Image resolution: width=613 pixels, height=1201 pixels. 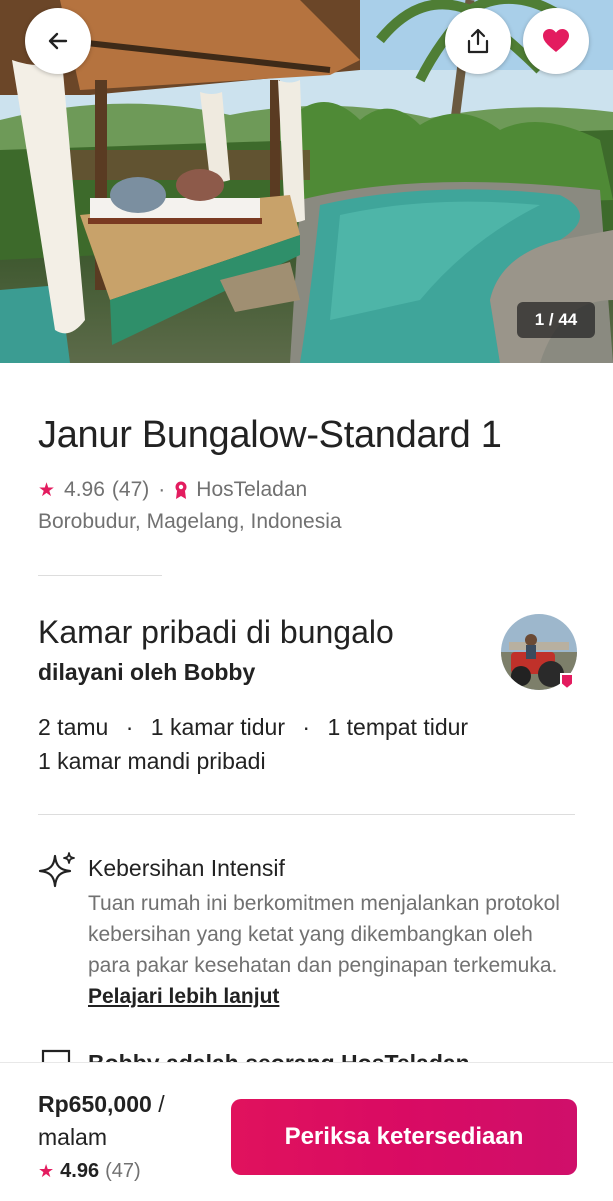 What do you see at coordinates (404, 1137) in the screenshot?
I see `check-availability-button: Periksa ketersediaan` at bounding box center [404, 1137].